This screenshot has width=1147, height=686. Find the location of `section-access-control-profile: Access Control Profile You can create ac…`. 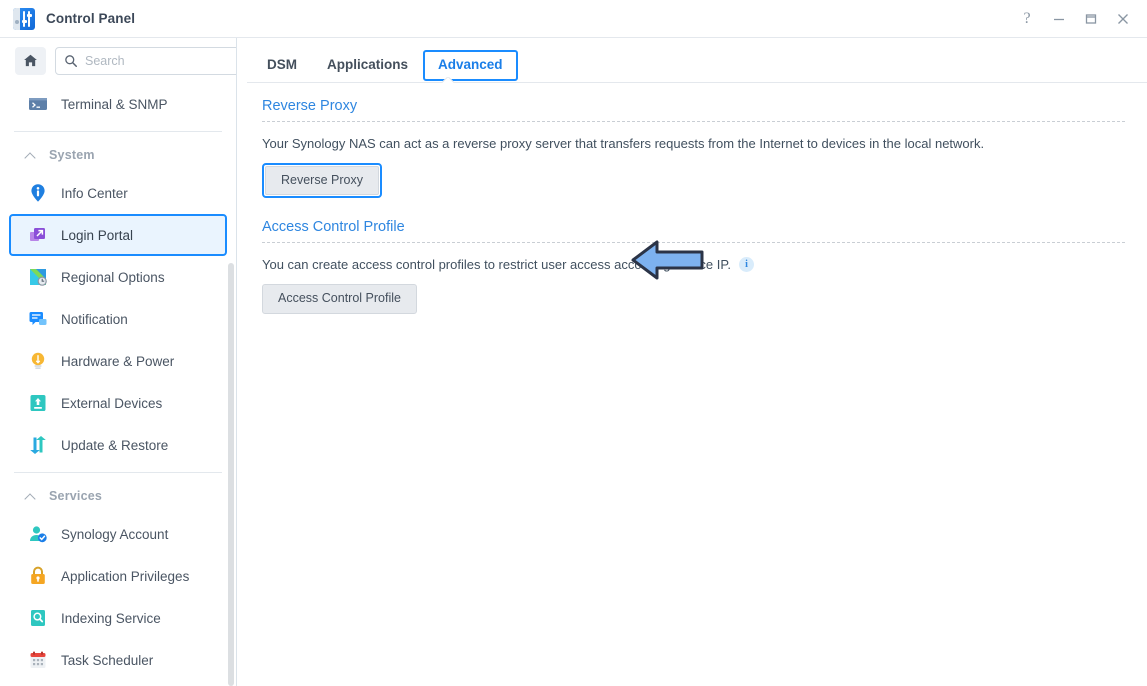

section-access-control-profile: Access Control Profile You can create ac… is located at coordinates (693, 256).